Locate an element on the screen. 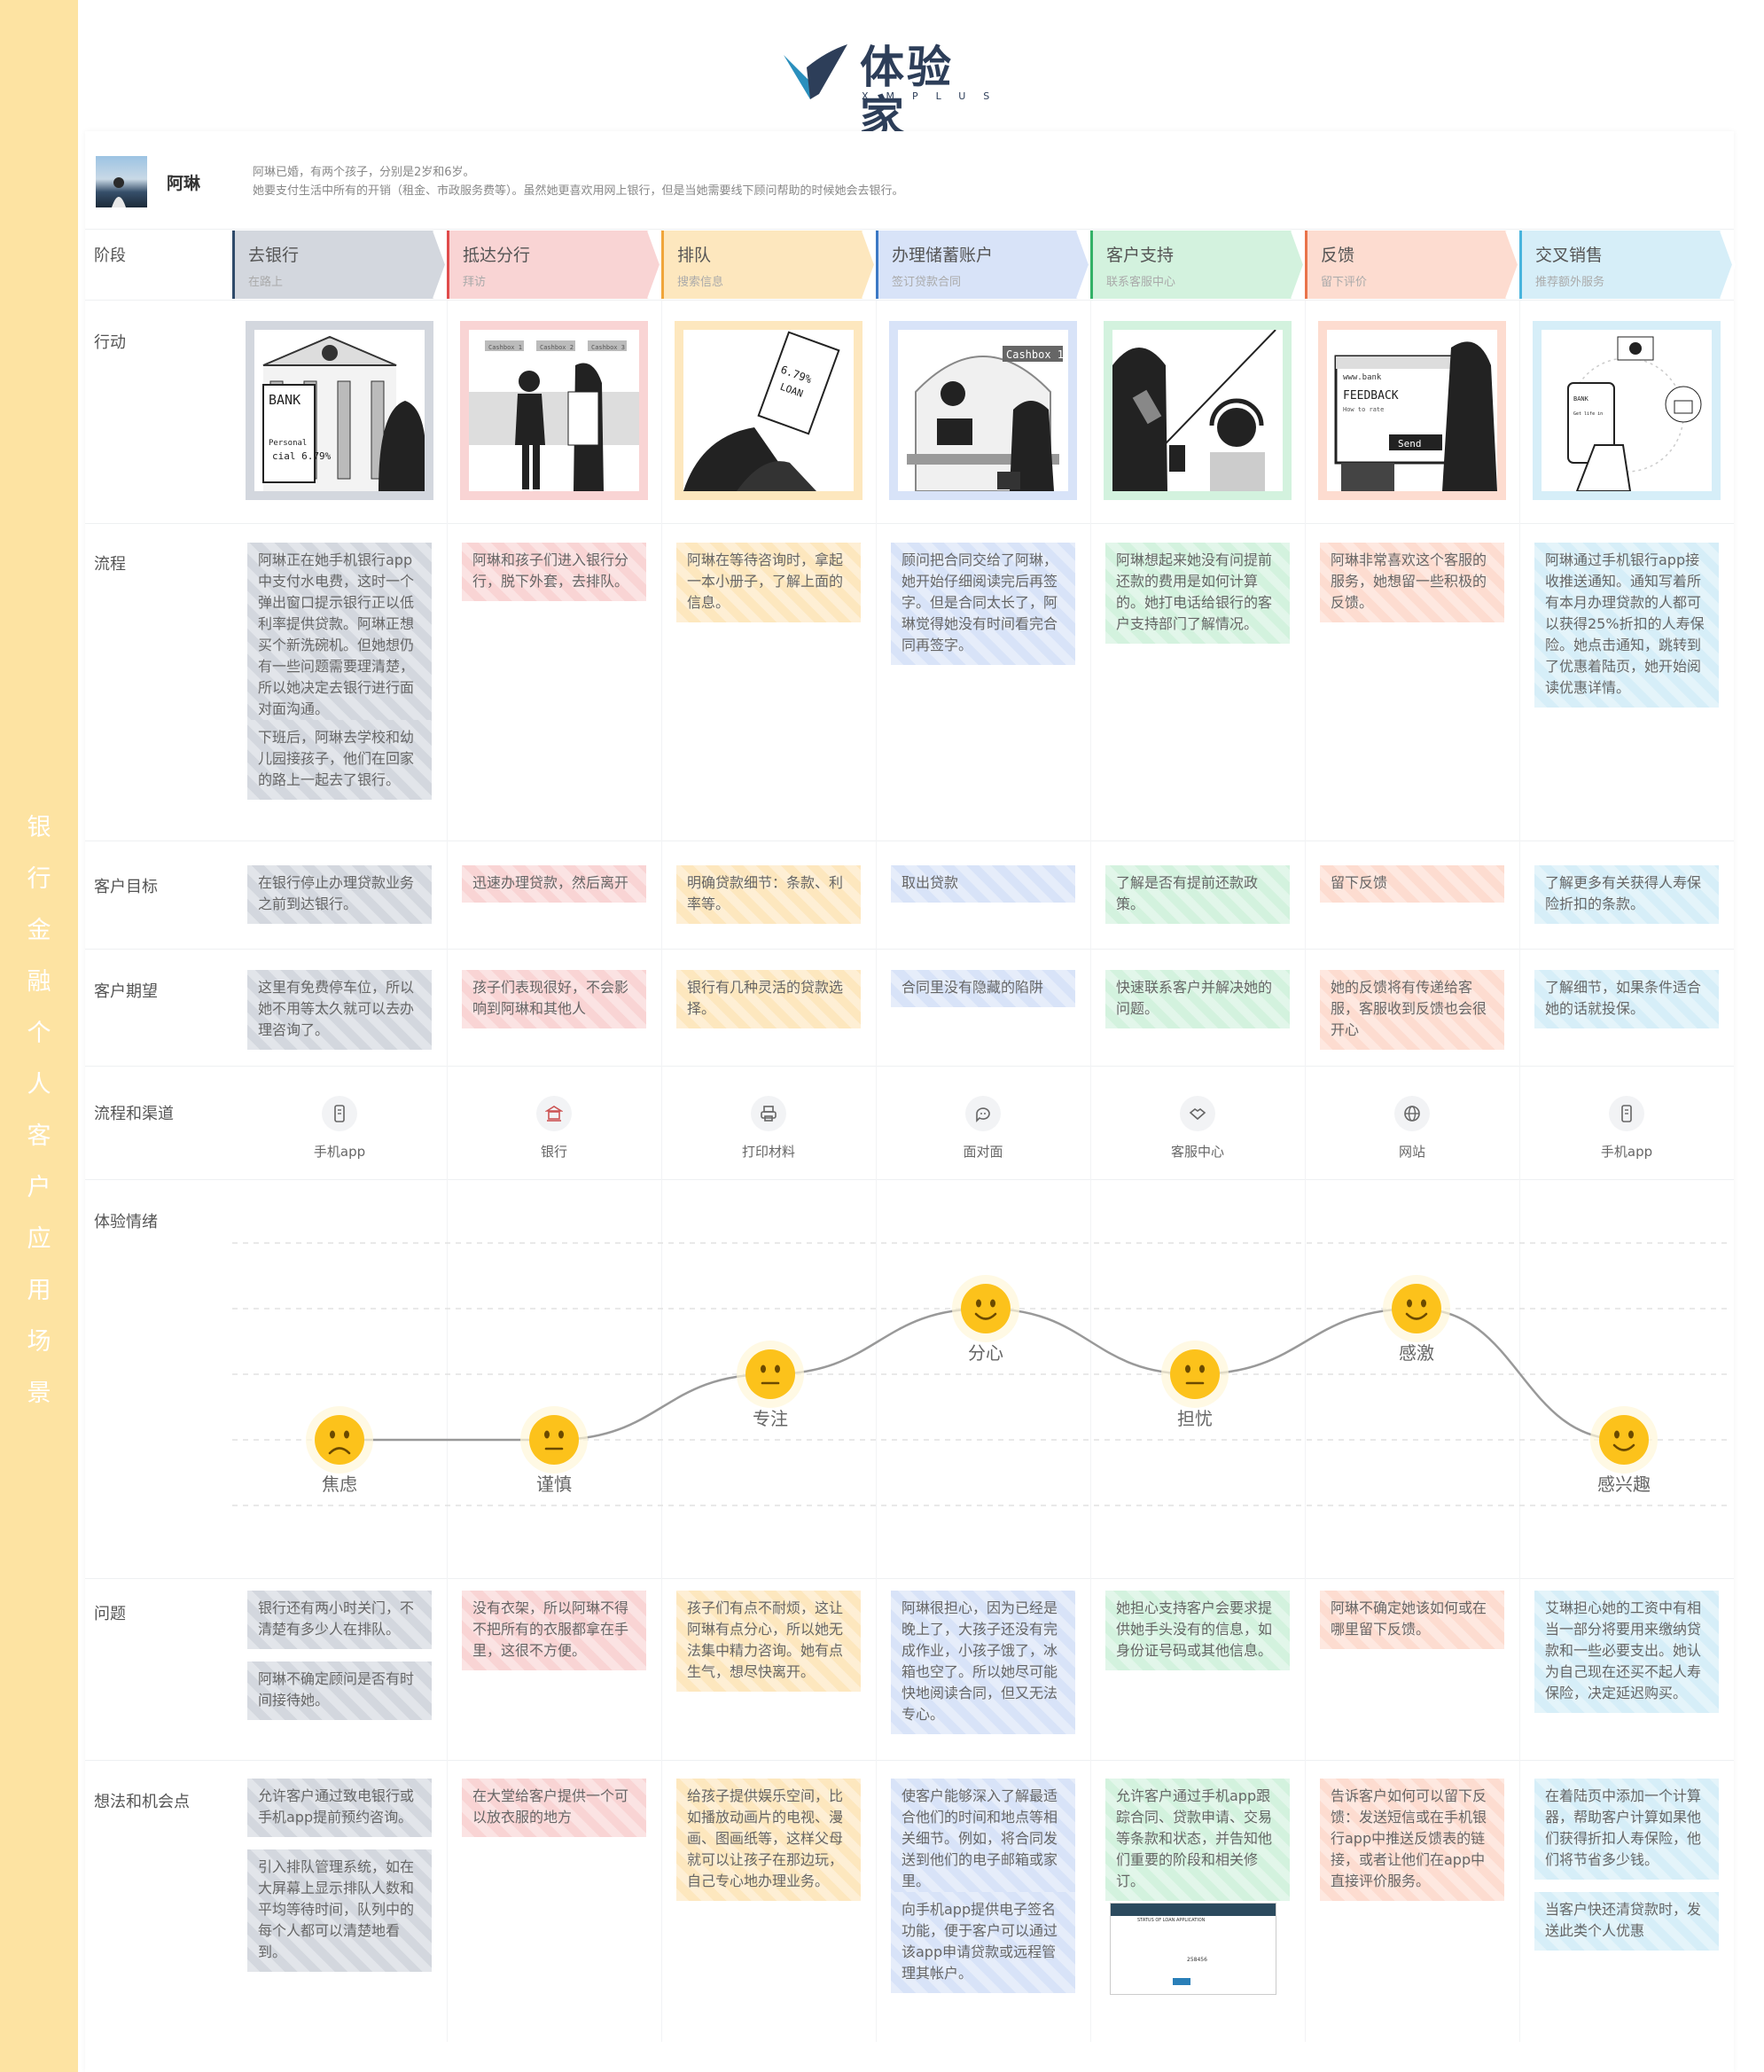  emotion-curve-chart is located at coordinates (980, 1374).